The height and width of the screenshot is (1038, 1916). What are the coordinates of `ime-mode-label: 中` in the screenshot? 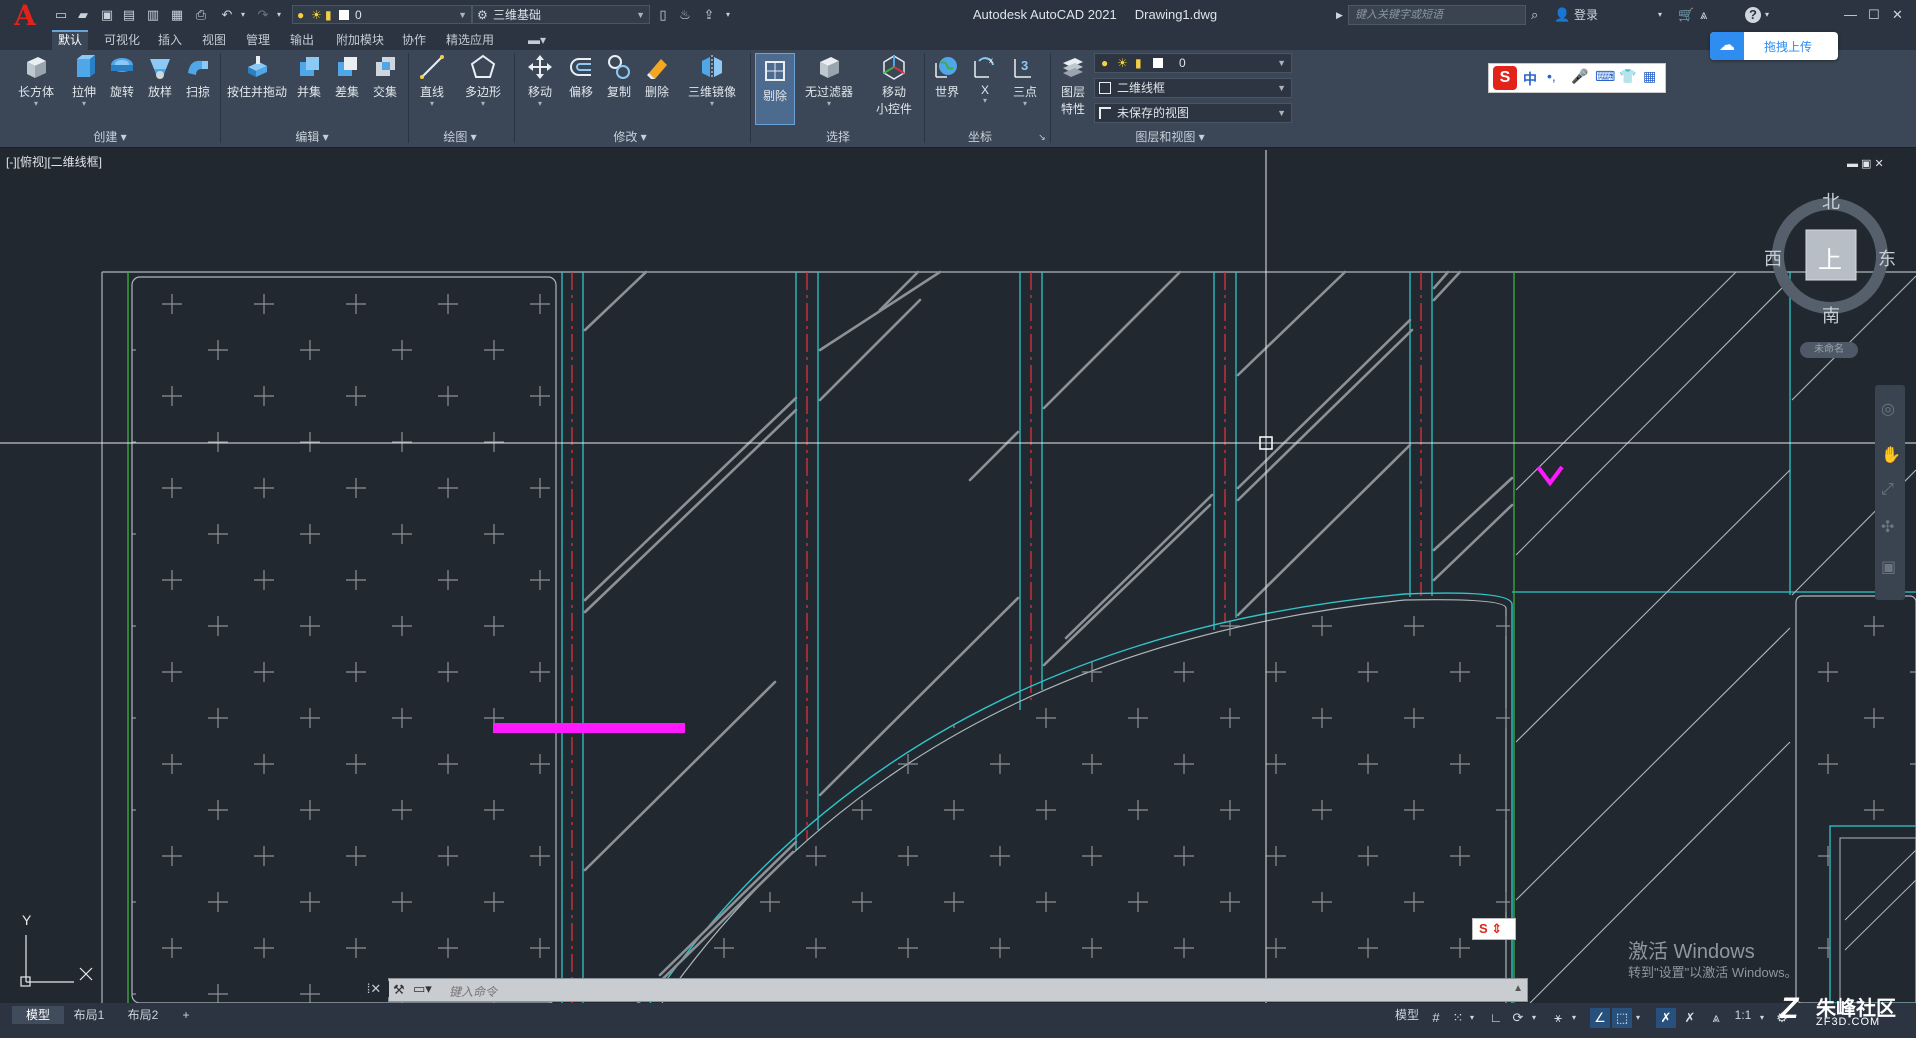 It's located at (1530, 79).